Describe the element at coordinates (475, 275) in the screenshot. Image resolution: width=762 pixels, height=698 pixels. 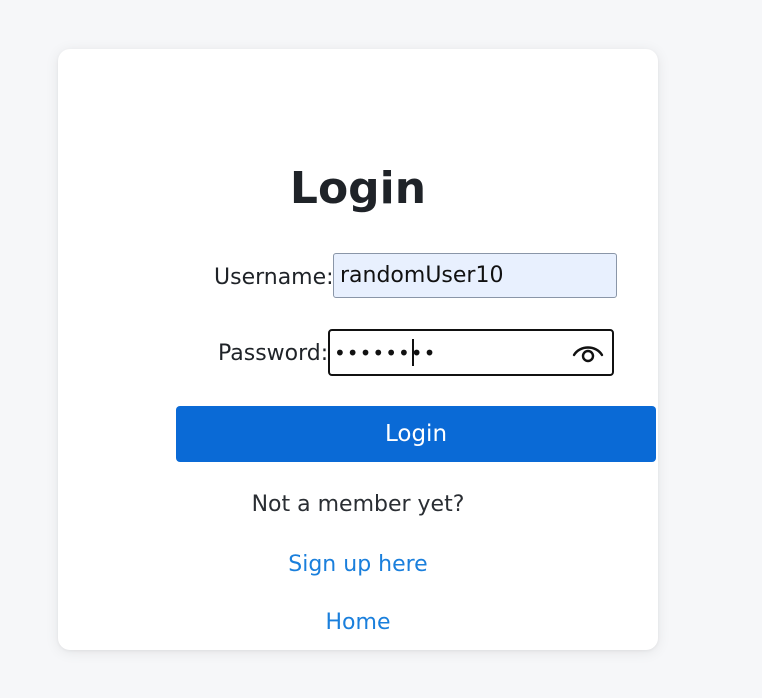
I see `username-input` at that location.